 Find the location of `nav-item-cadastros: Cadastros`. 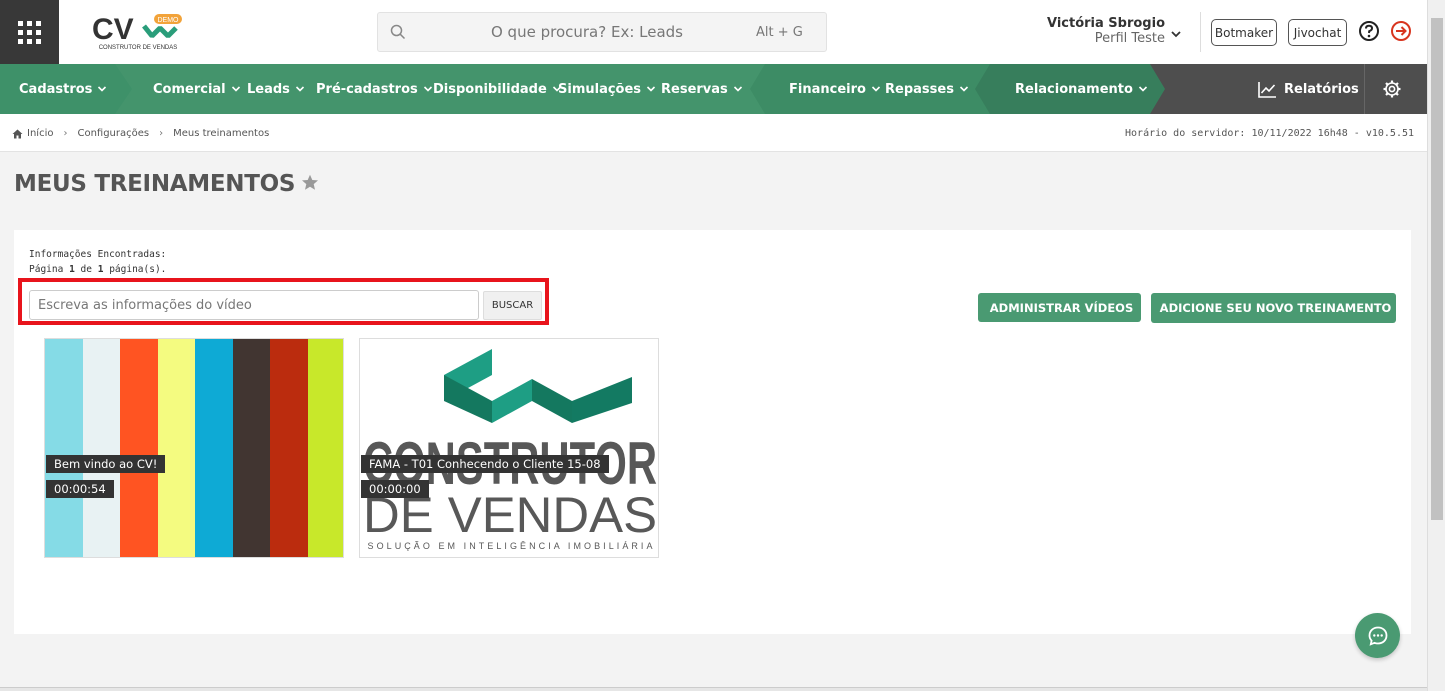

nav-item-cadastros: Cadastros is located at coordinates (63, 89).